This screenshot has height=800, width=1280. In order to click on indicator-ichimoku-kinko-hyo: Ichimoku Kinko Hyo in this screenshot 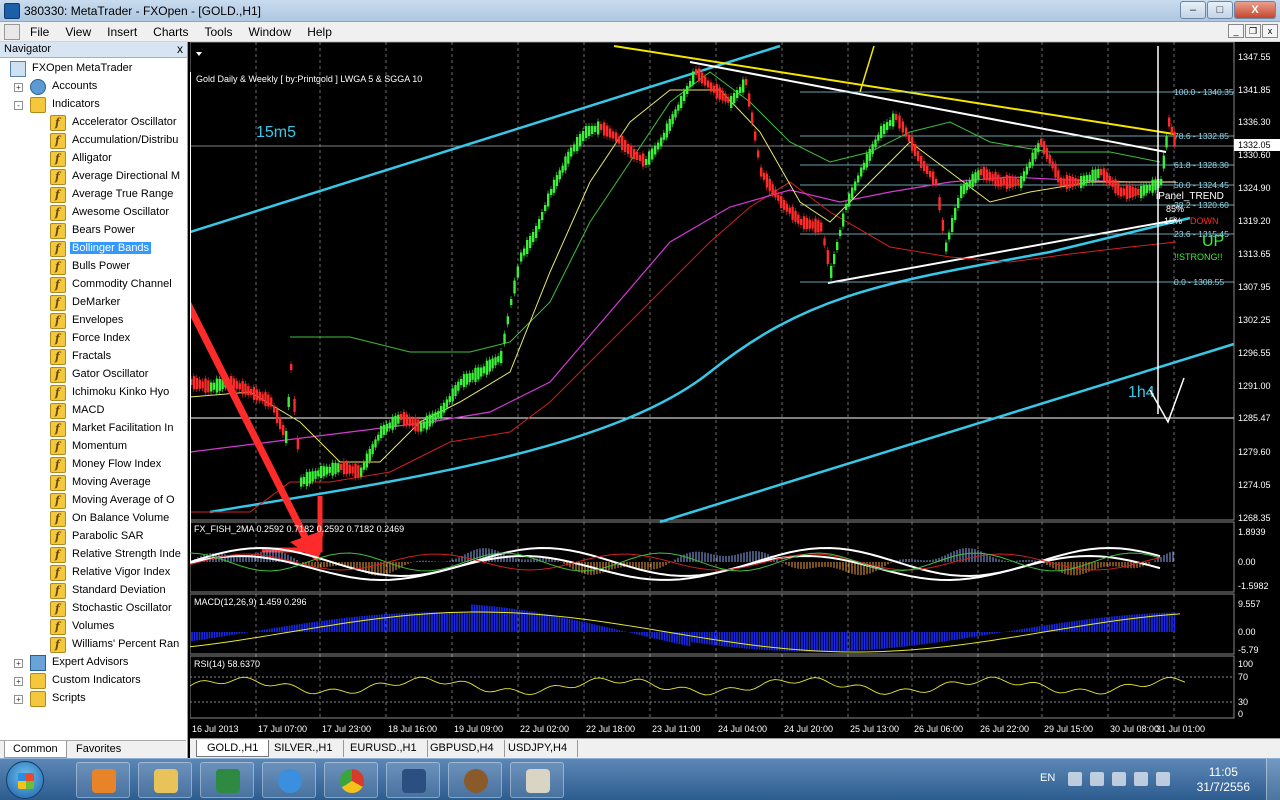, I will do `click(93, 393)`.